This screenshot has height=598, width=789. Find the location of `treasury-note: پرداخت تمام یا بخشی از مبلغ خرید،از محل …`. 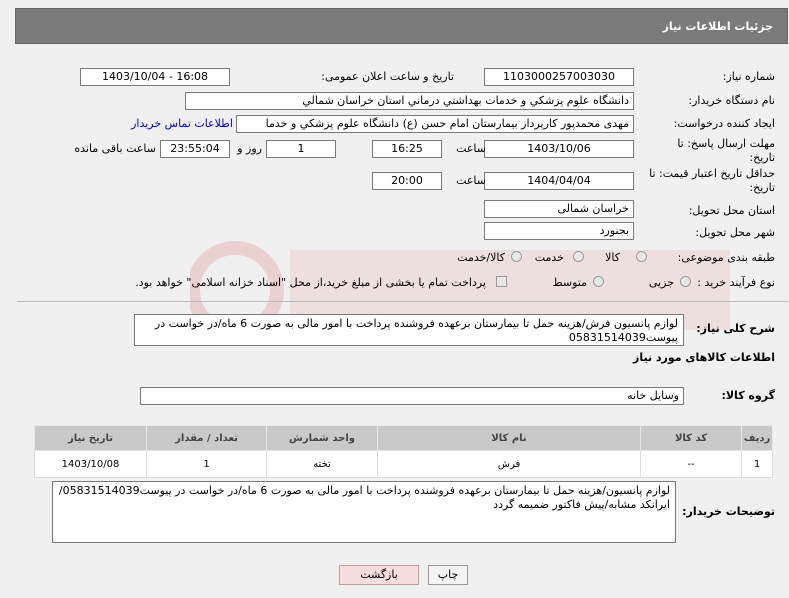

treasury-note: پرداخت تمام یا بخشی از مبلغ خرید،از محل … is located at coordinates (310, 282).